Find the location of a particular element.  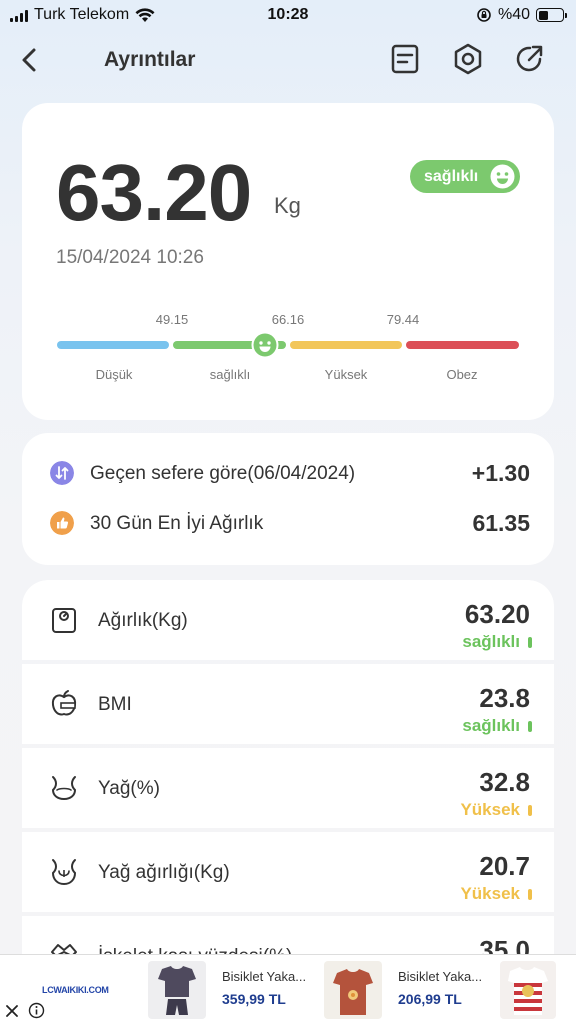

status-right: %40 is located at coordinates (521, 15).